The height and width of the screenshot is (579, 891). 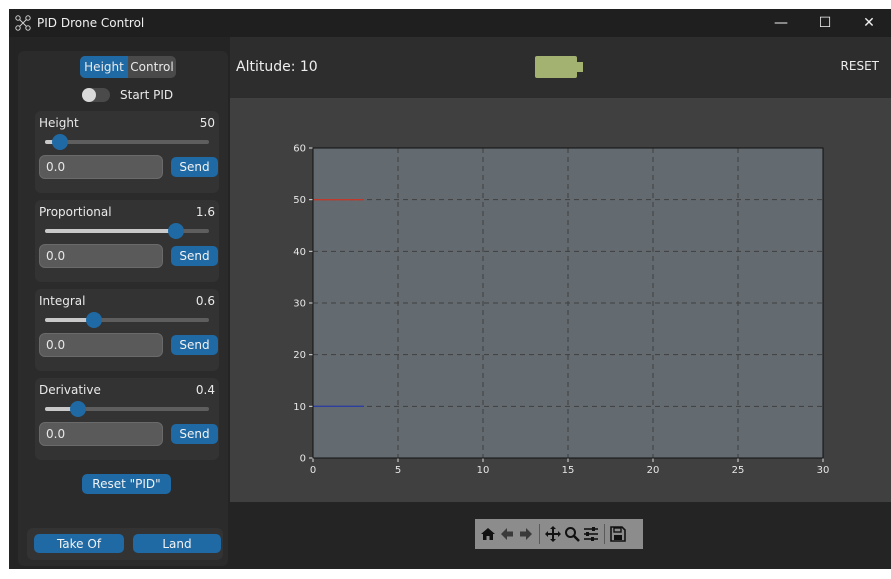 What do you see at coordinates (111, 231) in the screenshot?
I see `slider-fill` at bounding box center [111, 231].